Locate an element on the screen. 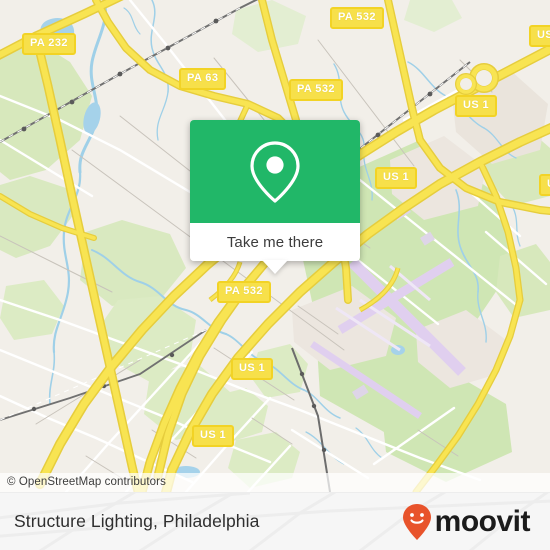  road-shield: PA 63 is located at coordinates (203, 79).